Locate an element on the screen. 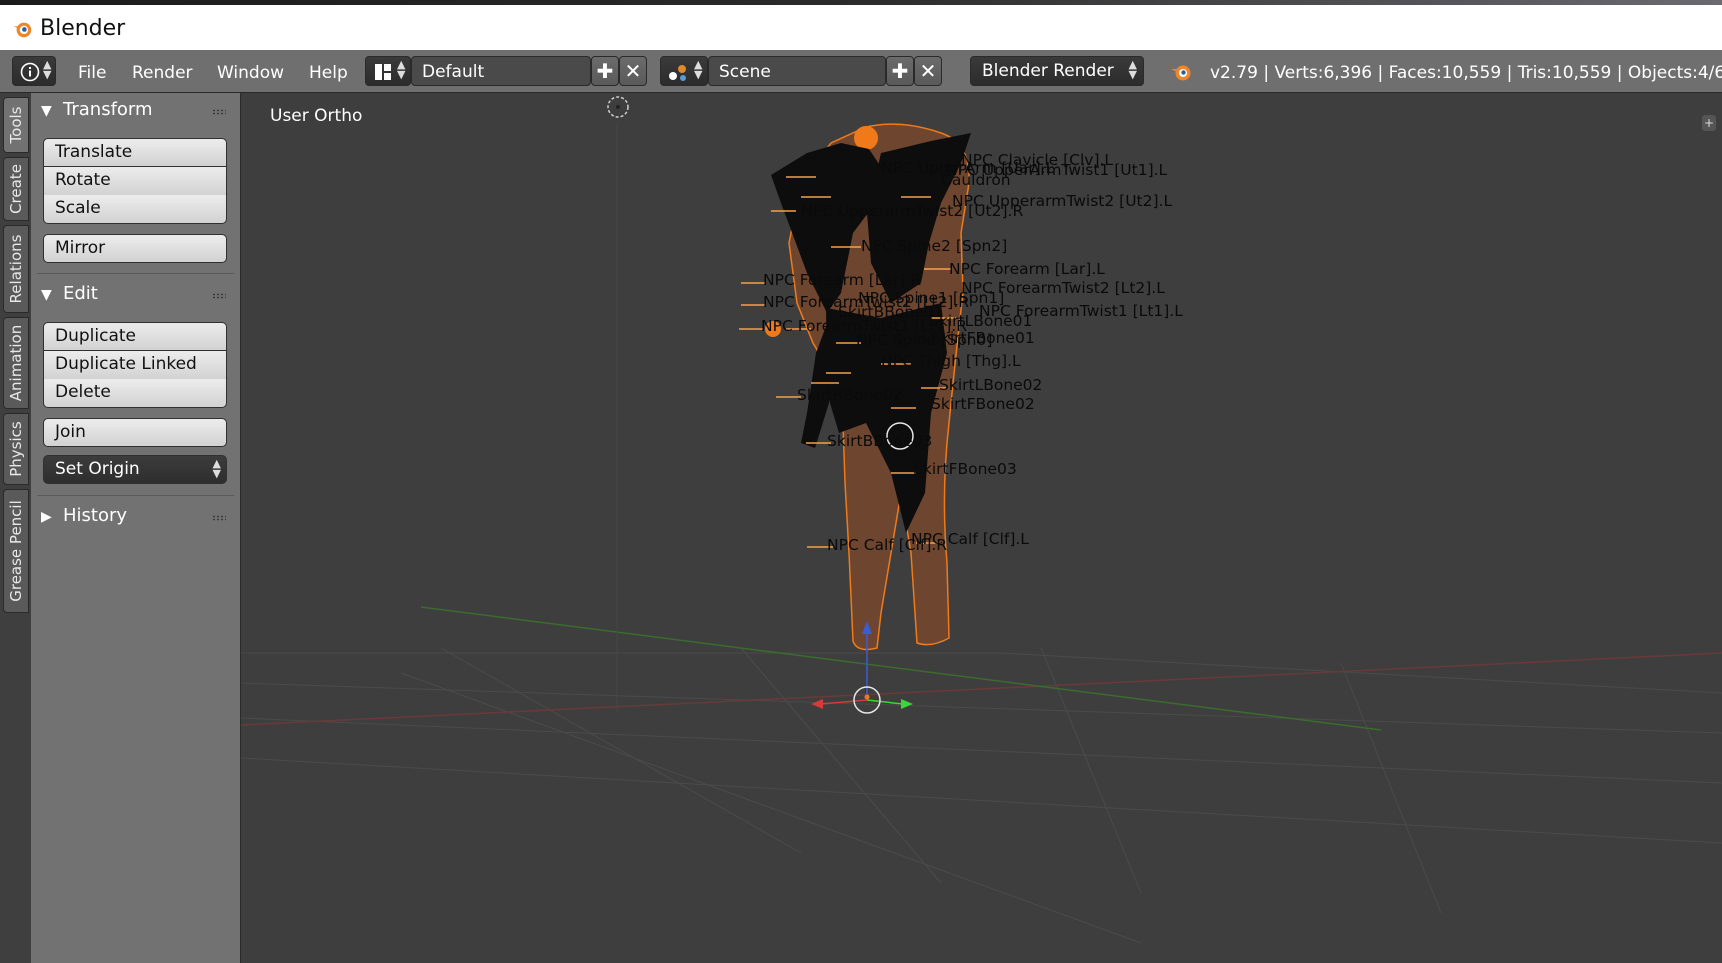 This screenshot has width=1722, height=963. add-icon: + is located at coordinates (1709, 123).